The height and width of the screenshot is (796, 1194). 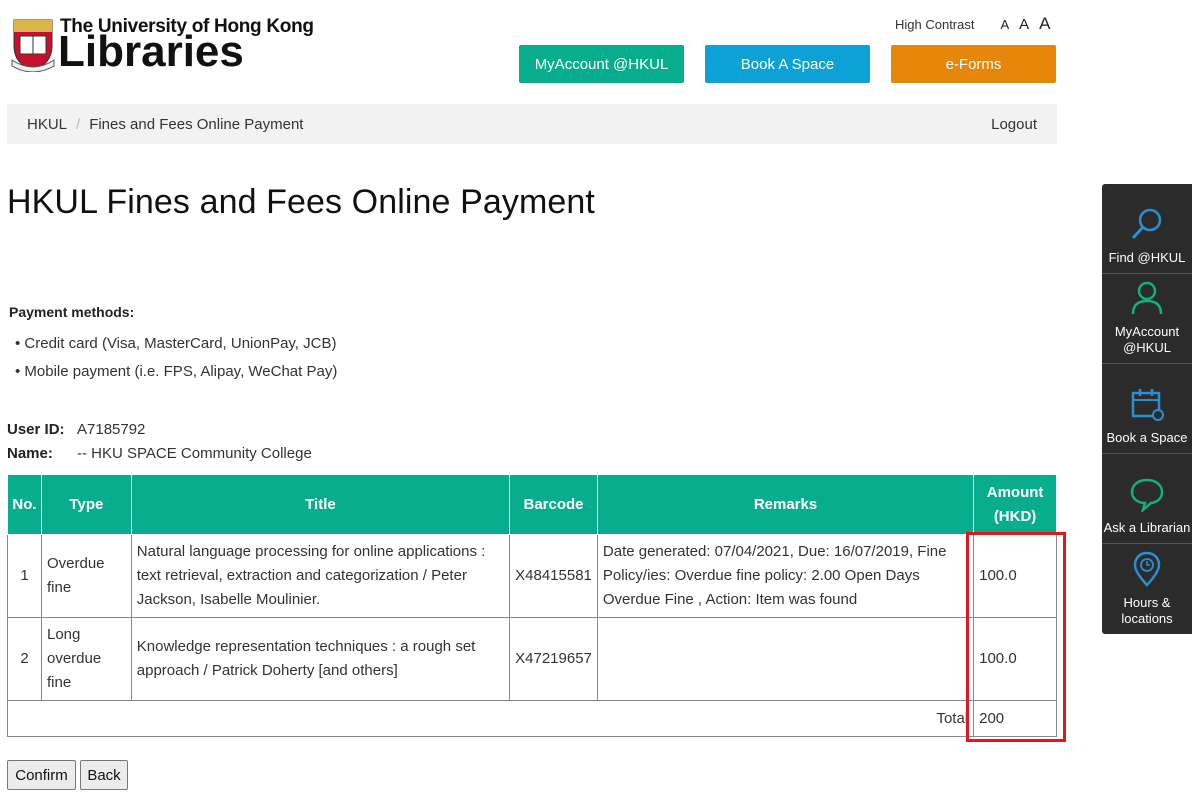 What do you see at coordinates (1015, 504) in the screenshot?
I see `col-header-amount: Amount (HKD)` at bounding box center [1015, 504].